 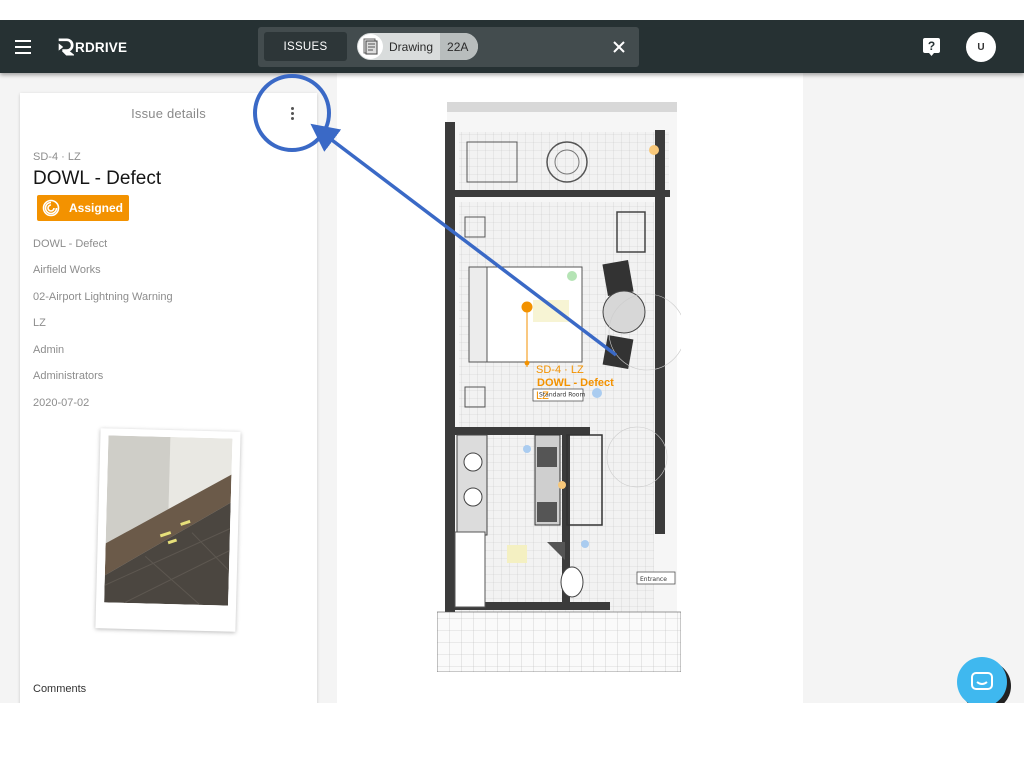 I want to click on field-location: LZ, so click(x=39, y=323).